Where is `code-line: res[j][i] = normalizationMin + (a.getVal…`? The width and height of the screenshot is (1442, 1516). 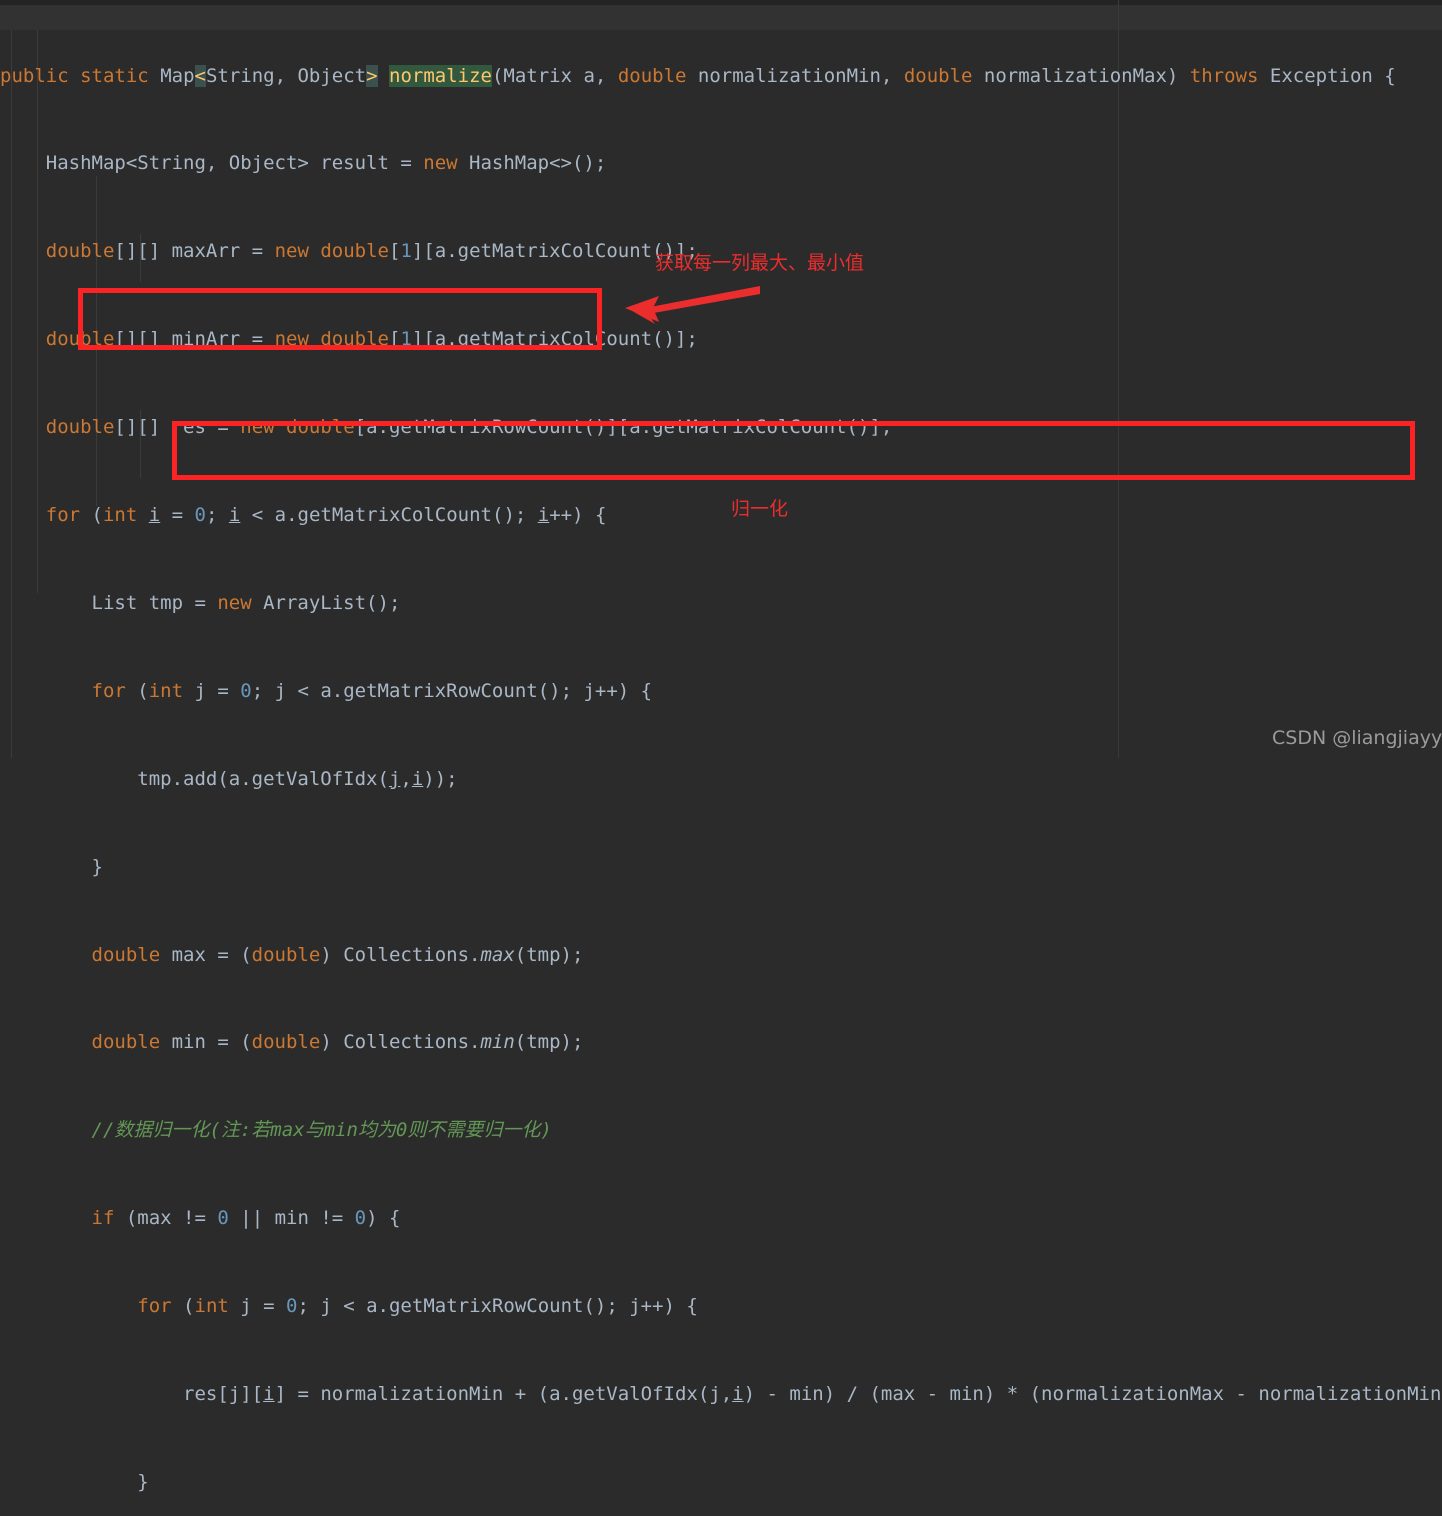 code-line: res[j][i] = normalizationMin + (a.getVal… is located at coordinates (721, 1393).